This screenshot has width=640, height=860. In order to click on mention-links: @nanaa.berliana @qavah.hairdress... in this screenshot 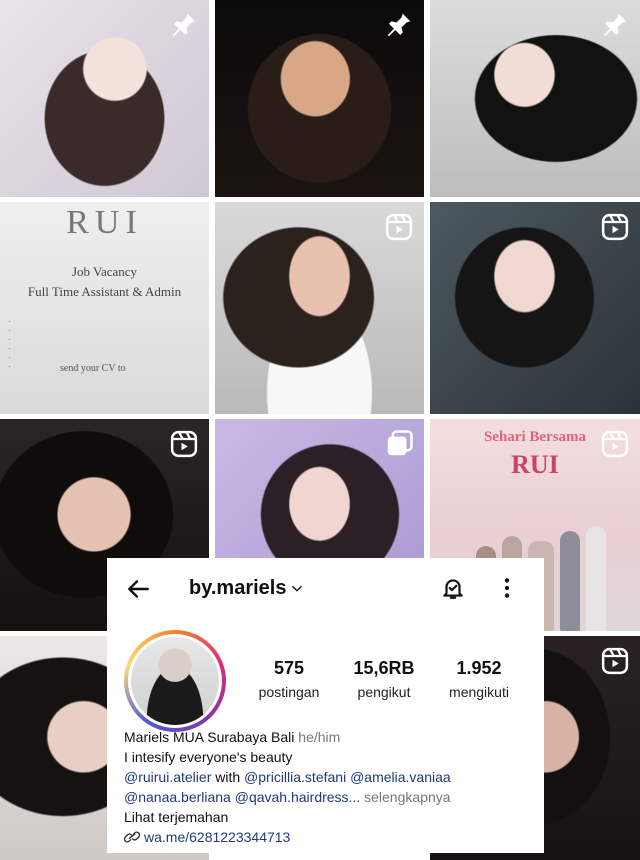, I will do `click(242, 797)`.